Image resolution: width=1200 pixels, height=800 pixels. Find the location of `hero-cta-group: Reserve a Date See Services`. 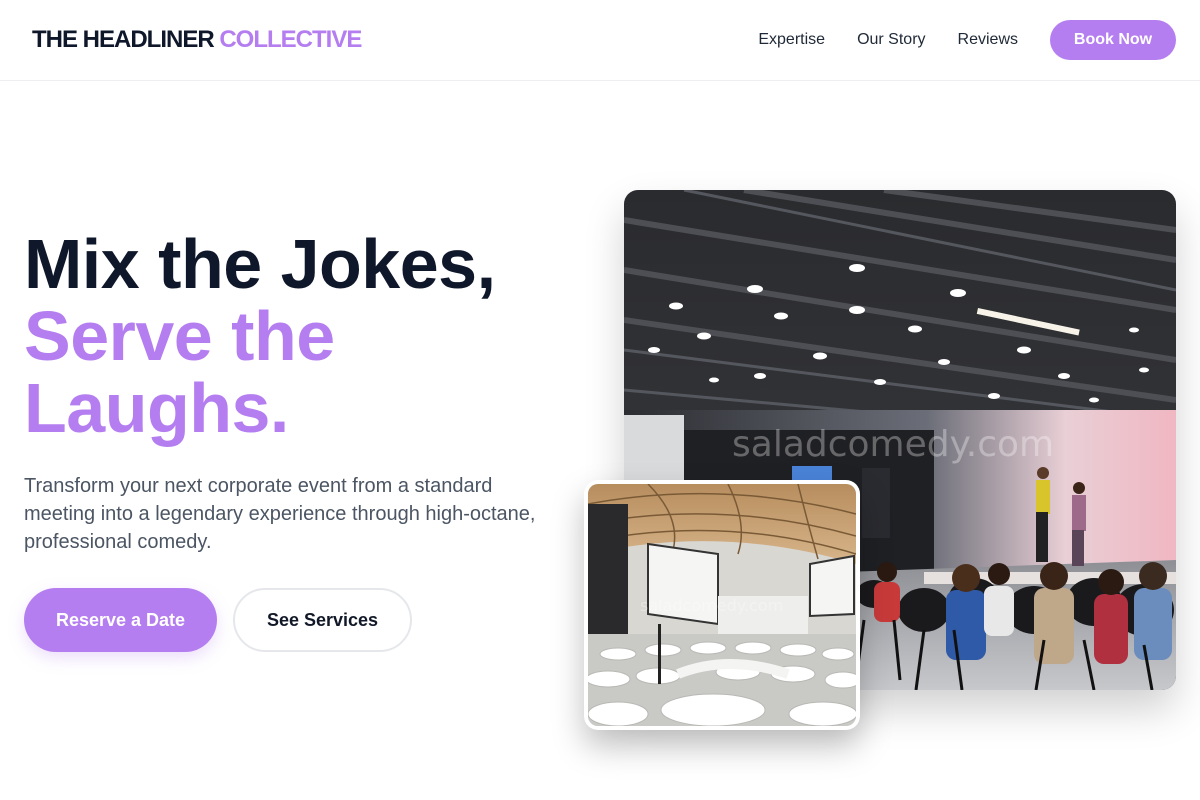

hero-cta-group: Reserve a Date See Services is located at coordinates (294, 620).